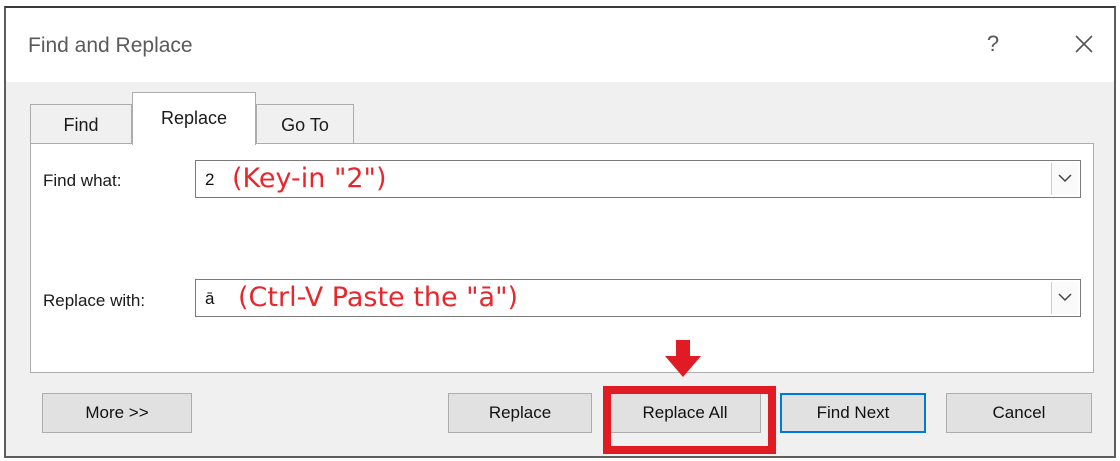 The height and width of the screenshot is (461, 1120). I want to click on find-annotation: (Key-in "2"), so click(309, 178).